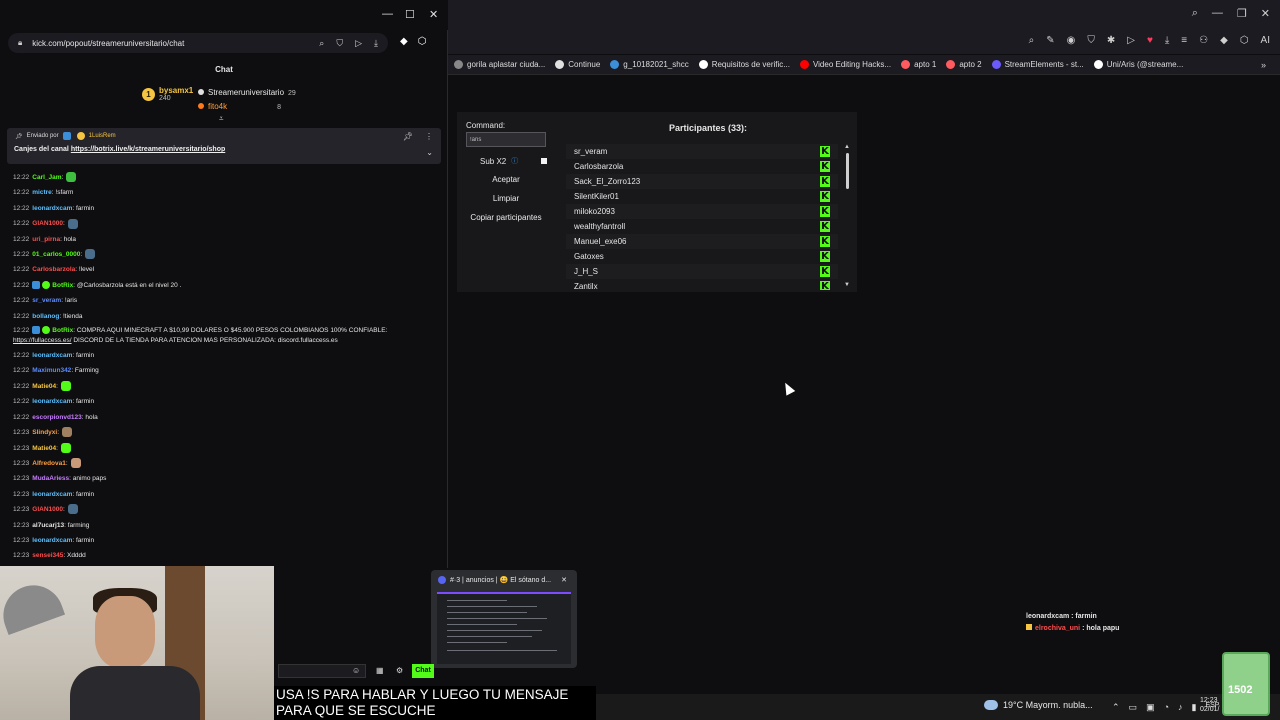 The height and width of the screenshot is (720, 1280). I want to click on extension-icon: ✱, so click(1111, 40).